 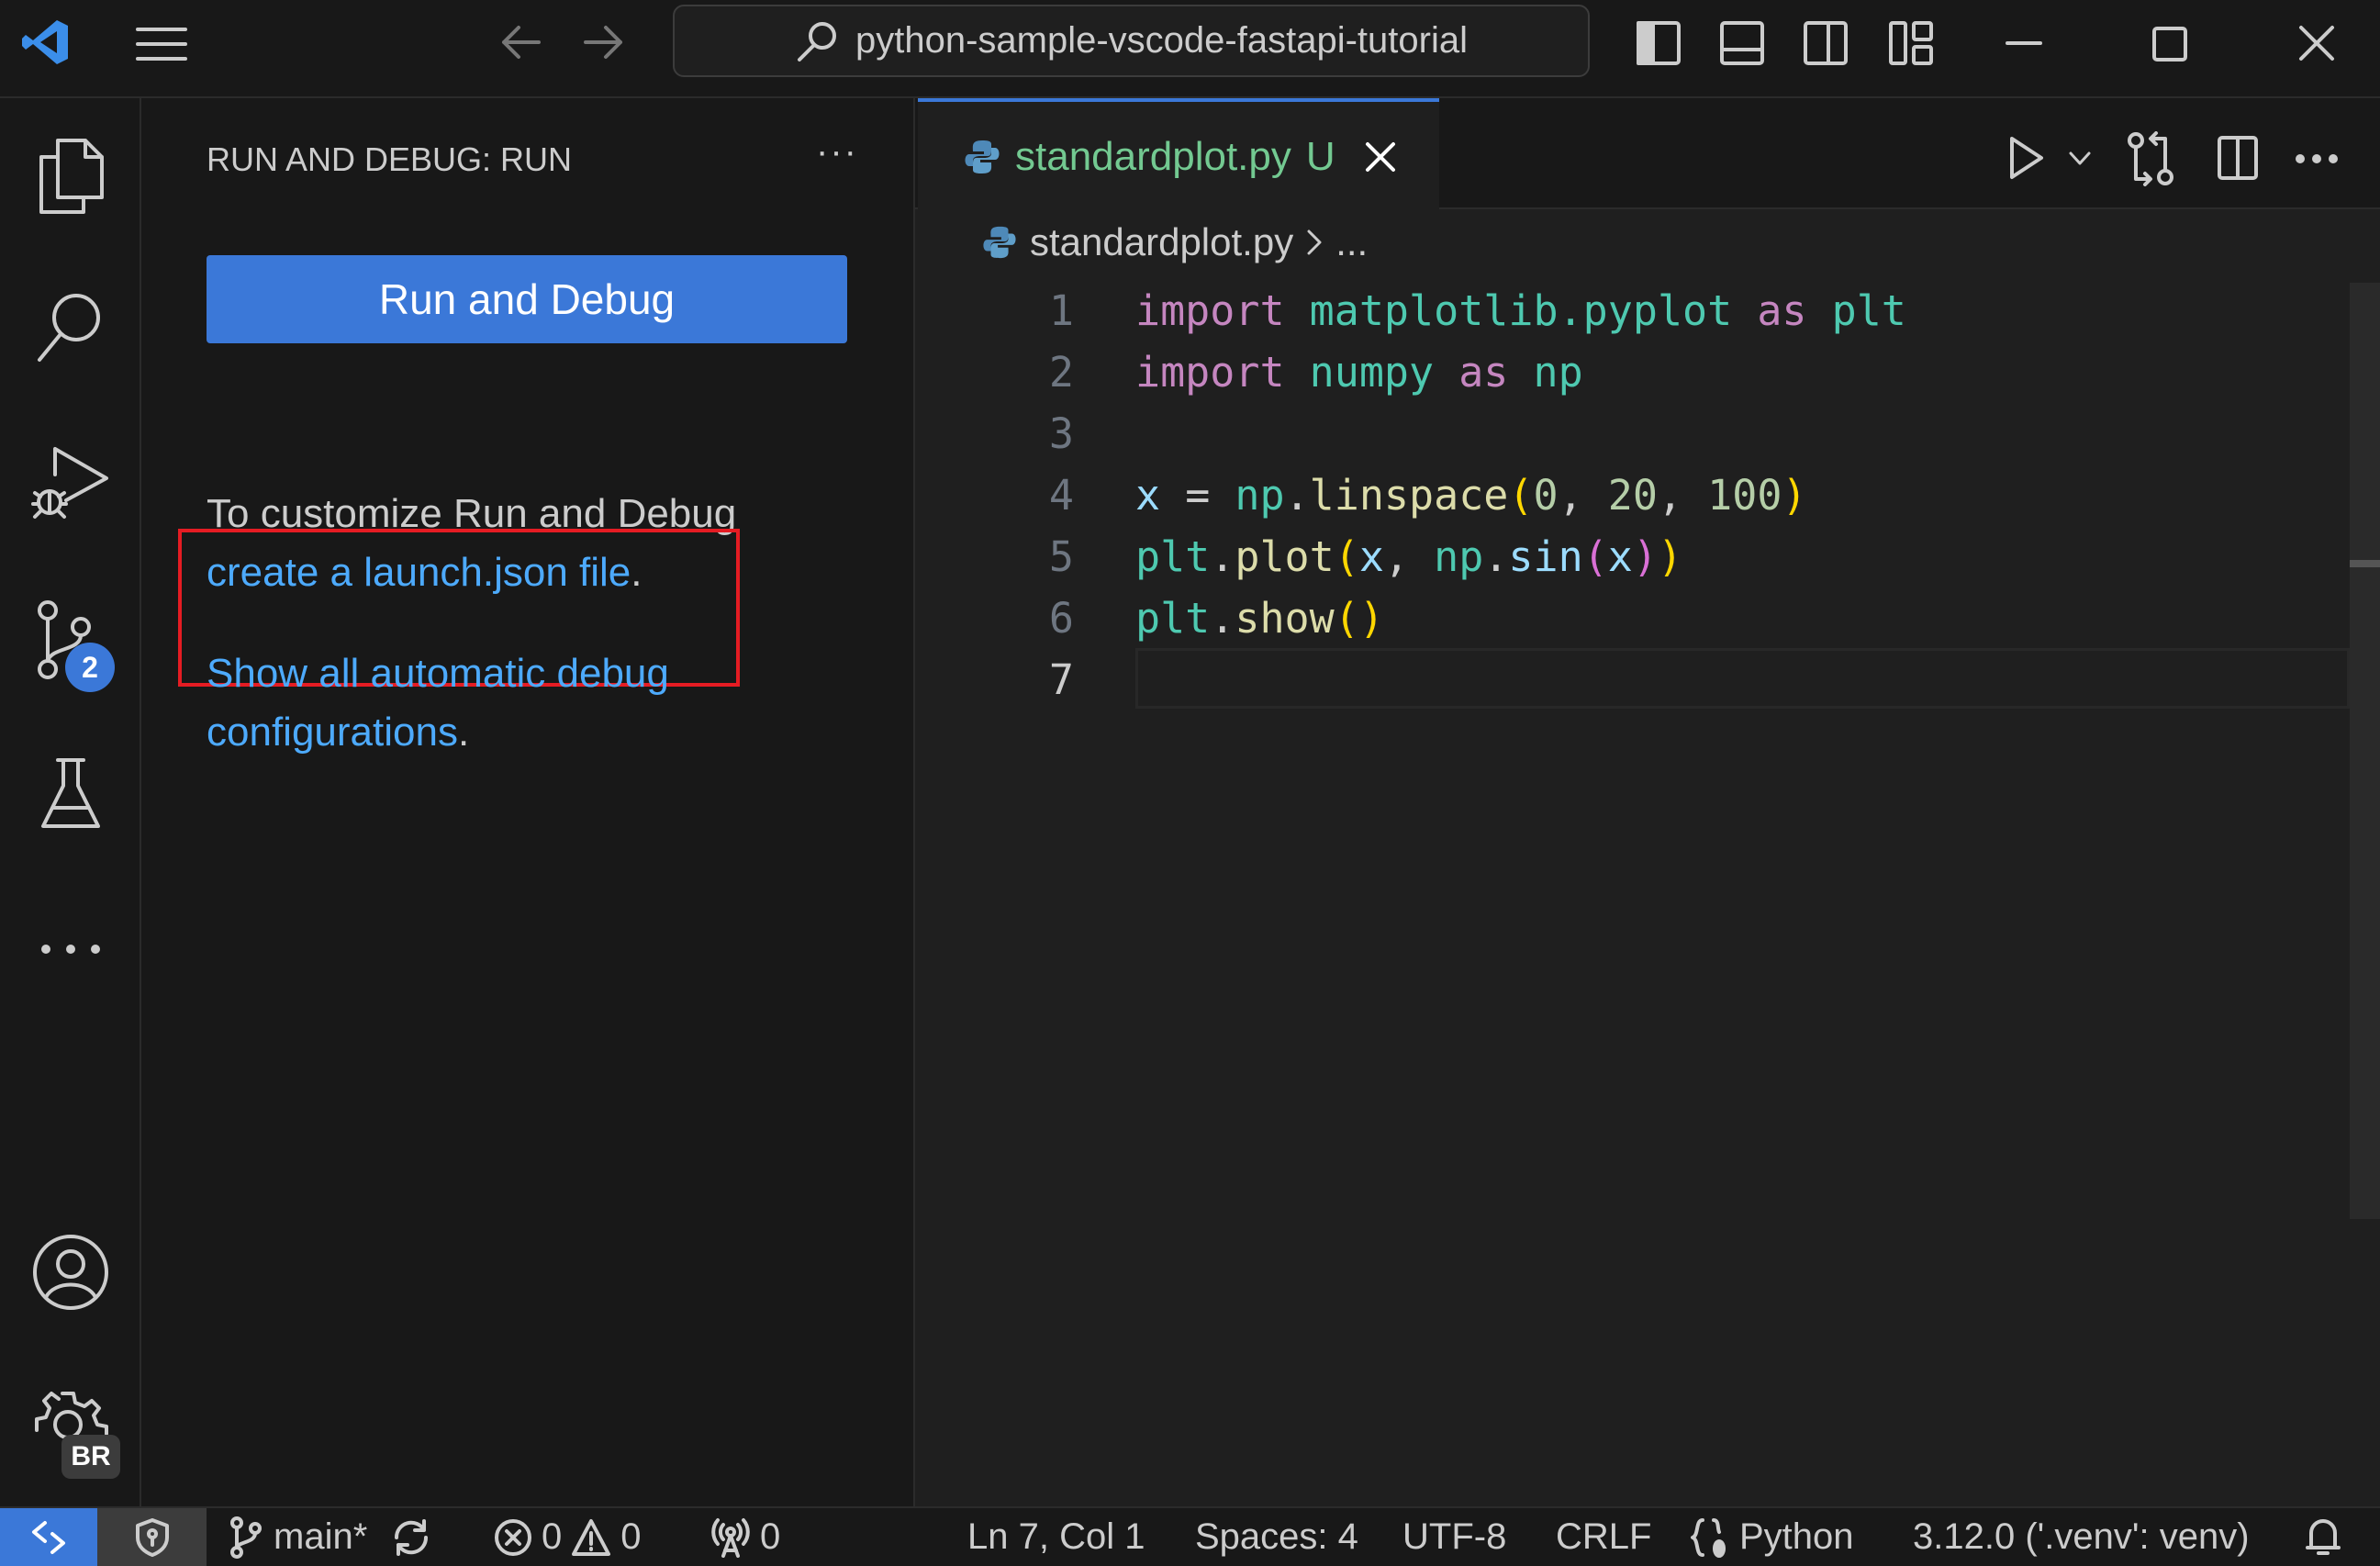 I want to click on current-line-highlight, so click(x=1742, y=679).